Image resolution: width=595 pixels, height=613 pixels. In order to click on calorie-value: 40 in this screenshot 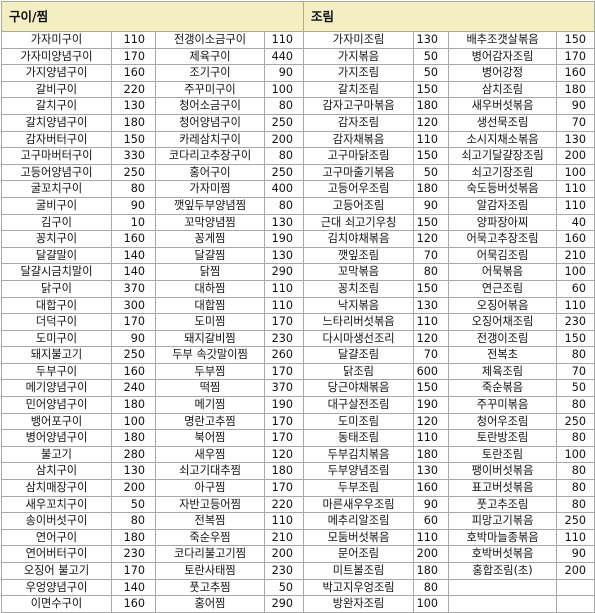, I will do `click(575, 222)`.